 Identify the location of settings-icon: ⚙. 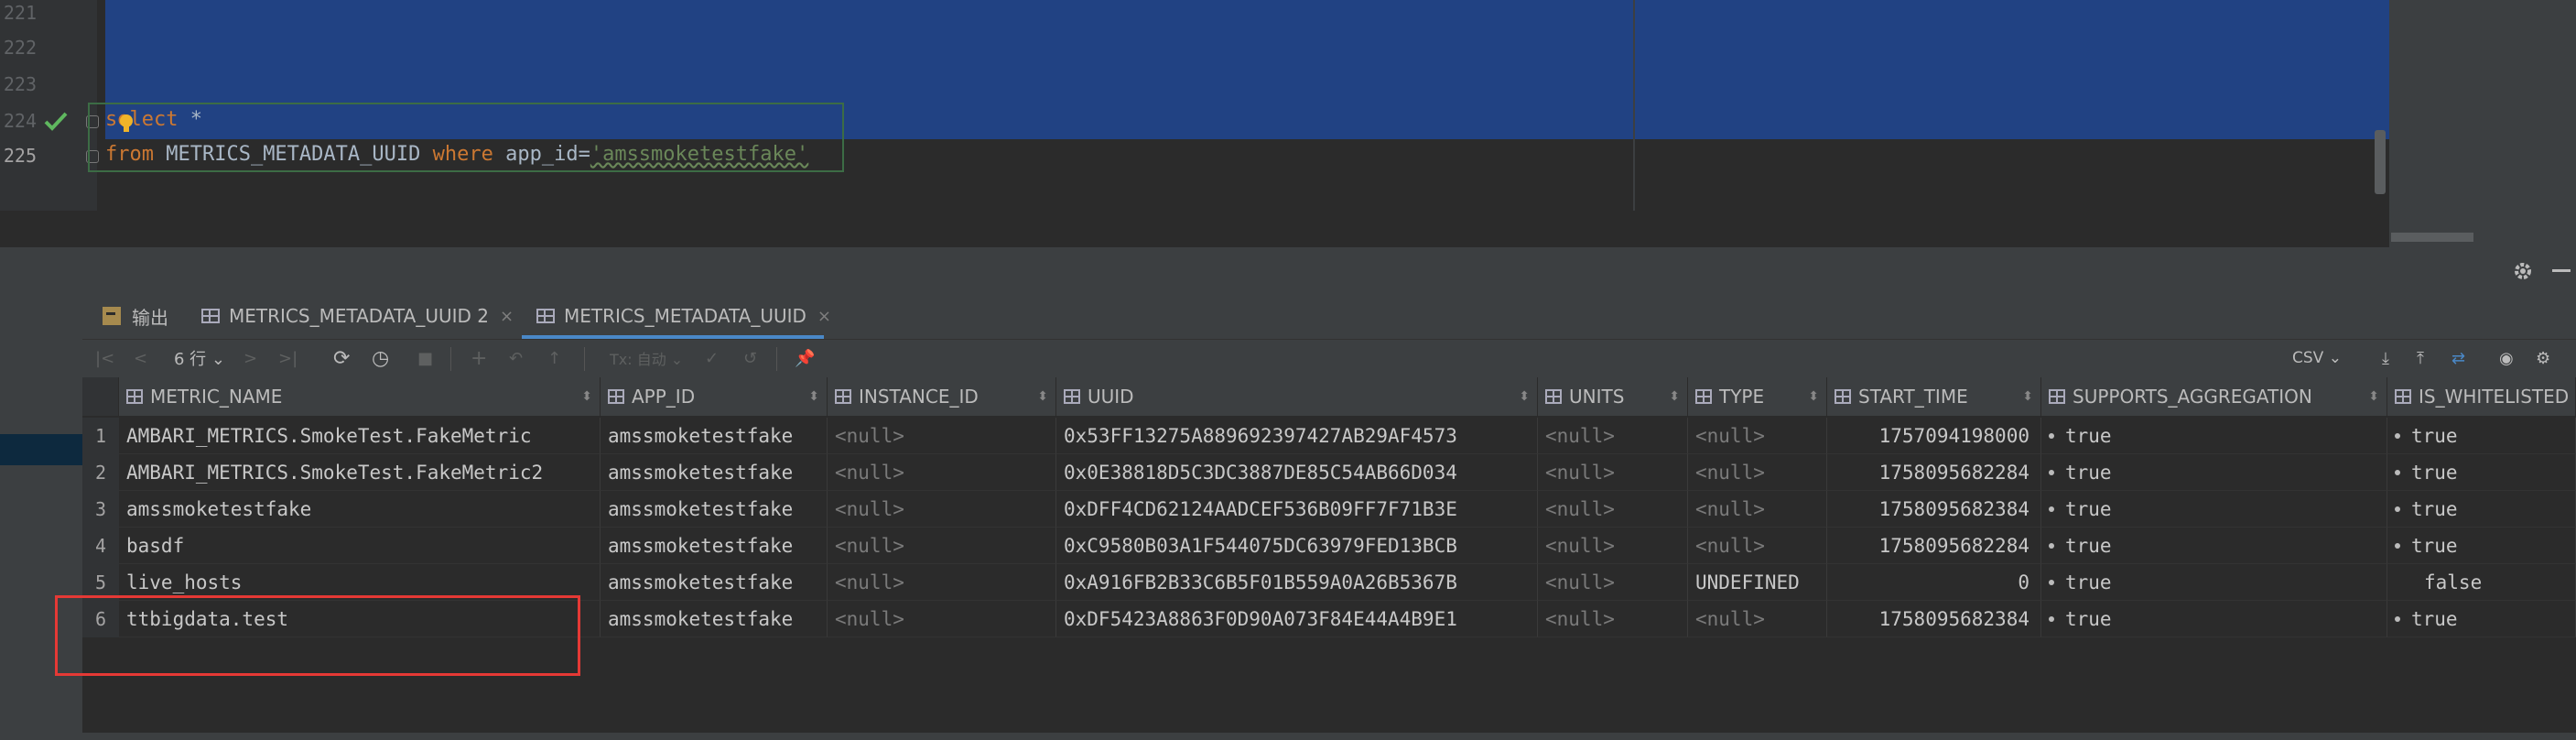
(2543, 358).